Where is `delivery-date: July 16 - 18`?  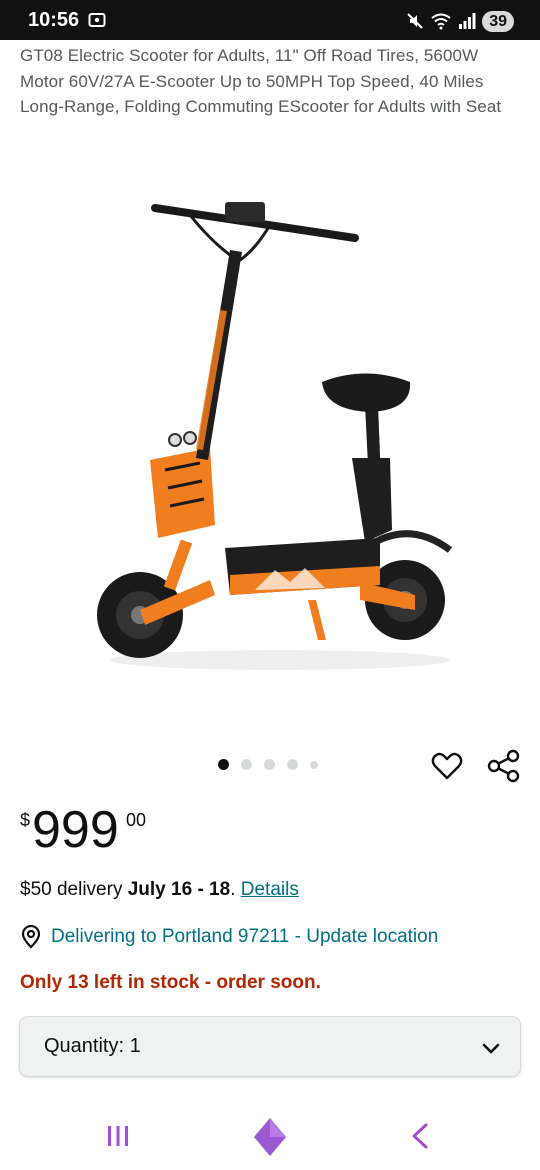 delivery-date: July 16 - 18 is located at coordinates (179, 889).